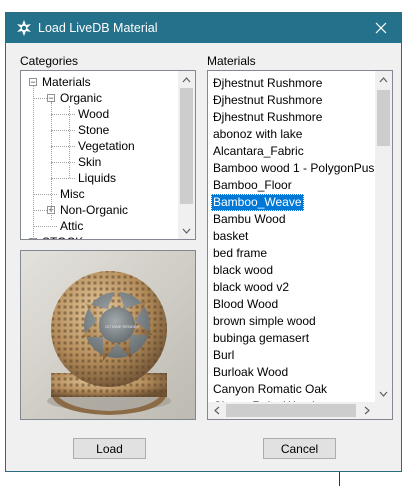  I want to click on material-list-item: Bamboo_Weave, so click(257, 202).